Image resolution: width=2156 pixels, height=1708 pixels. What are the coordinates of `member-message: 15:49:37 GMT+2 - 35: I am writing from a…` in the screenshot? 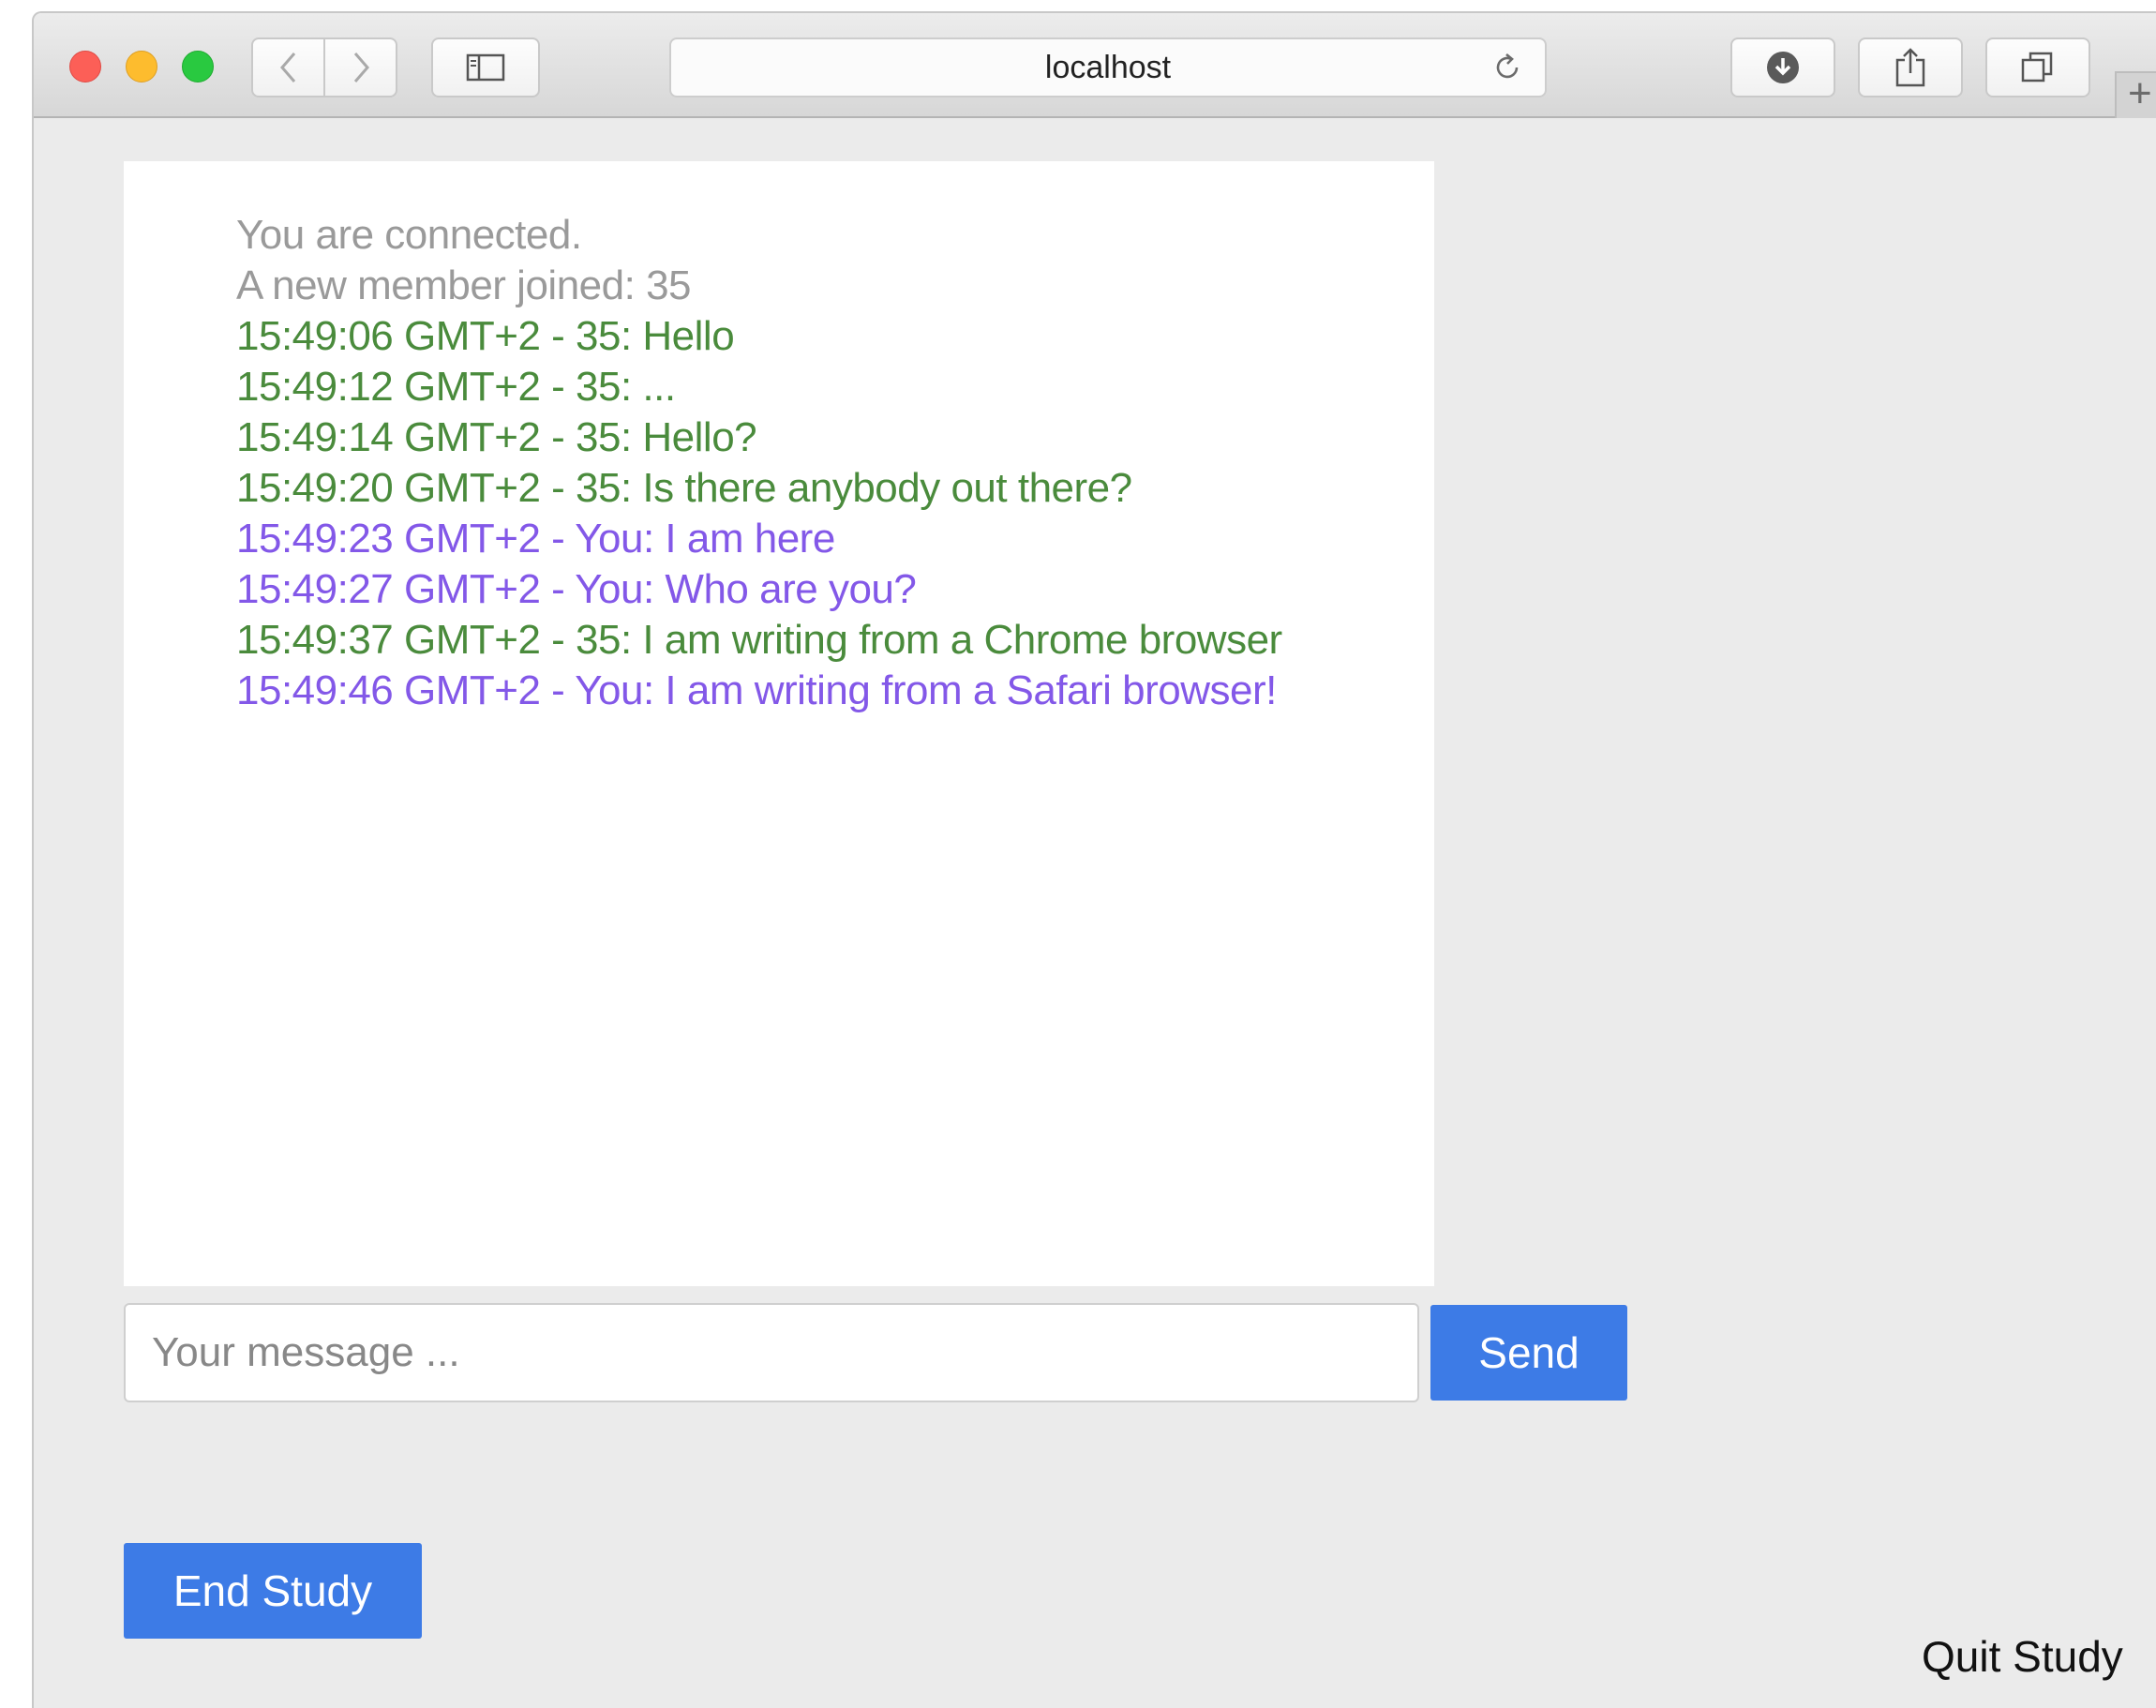 It's located at (759, 640).